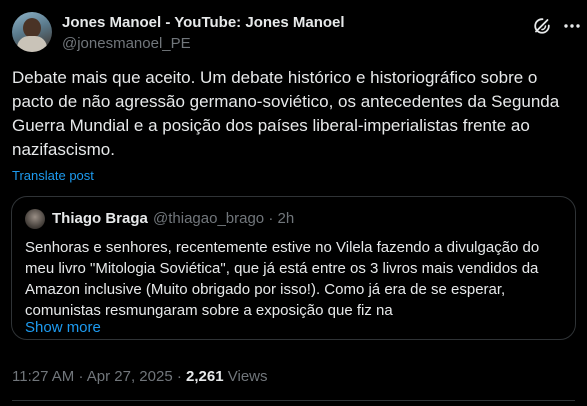  I want to click on avatar-head, so click(32, 28).